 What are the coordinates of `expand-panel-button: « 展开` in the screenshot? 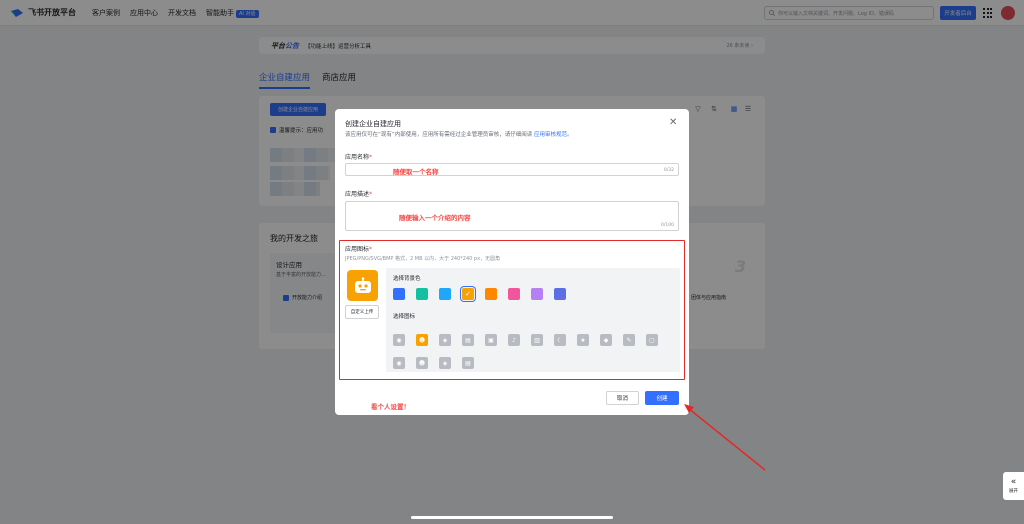 It's located at (1013, 486).